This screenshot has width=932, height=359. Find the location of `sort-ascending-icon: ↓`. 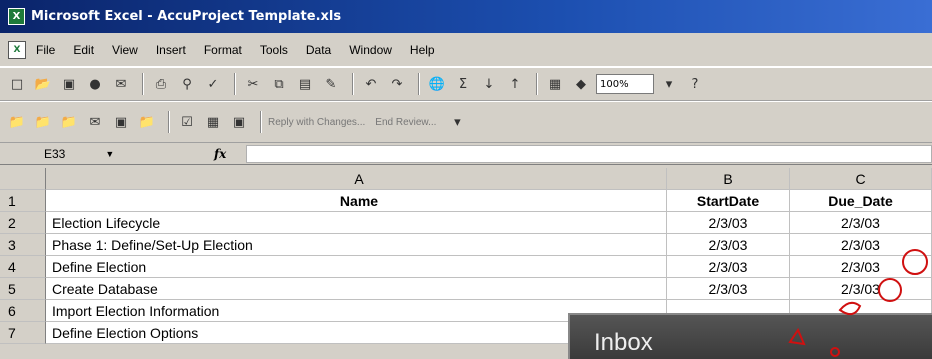

sort-ascending-icon: ↓ is located at coordinates (489, 84).